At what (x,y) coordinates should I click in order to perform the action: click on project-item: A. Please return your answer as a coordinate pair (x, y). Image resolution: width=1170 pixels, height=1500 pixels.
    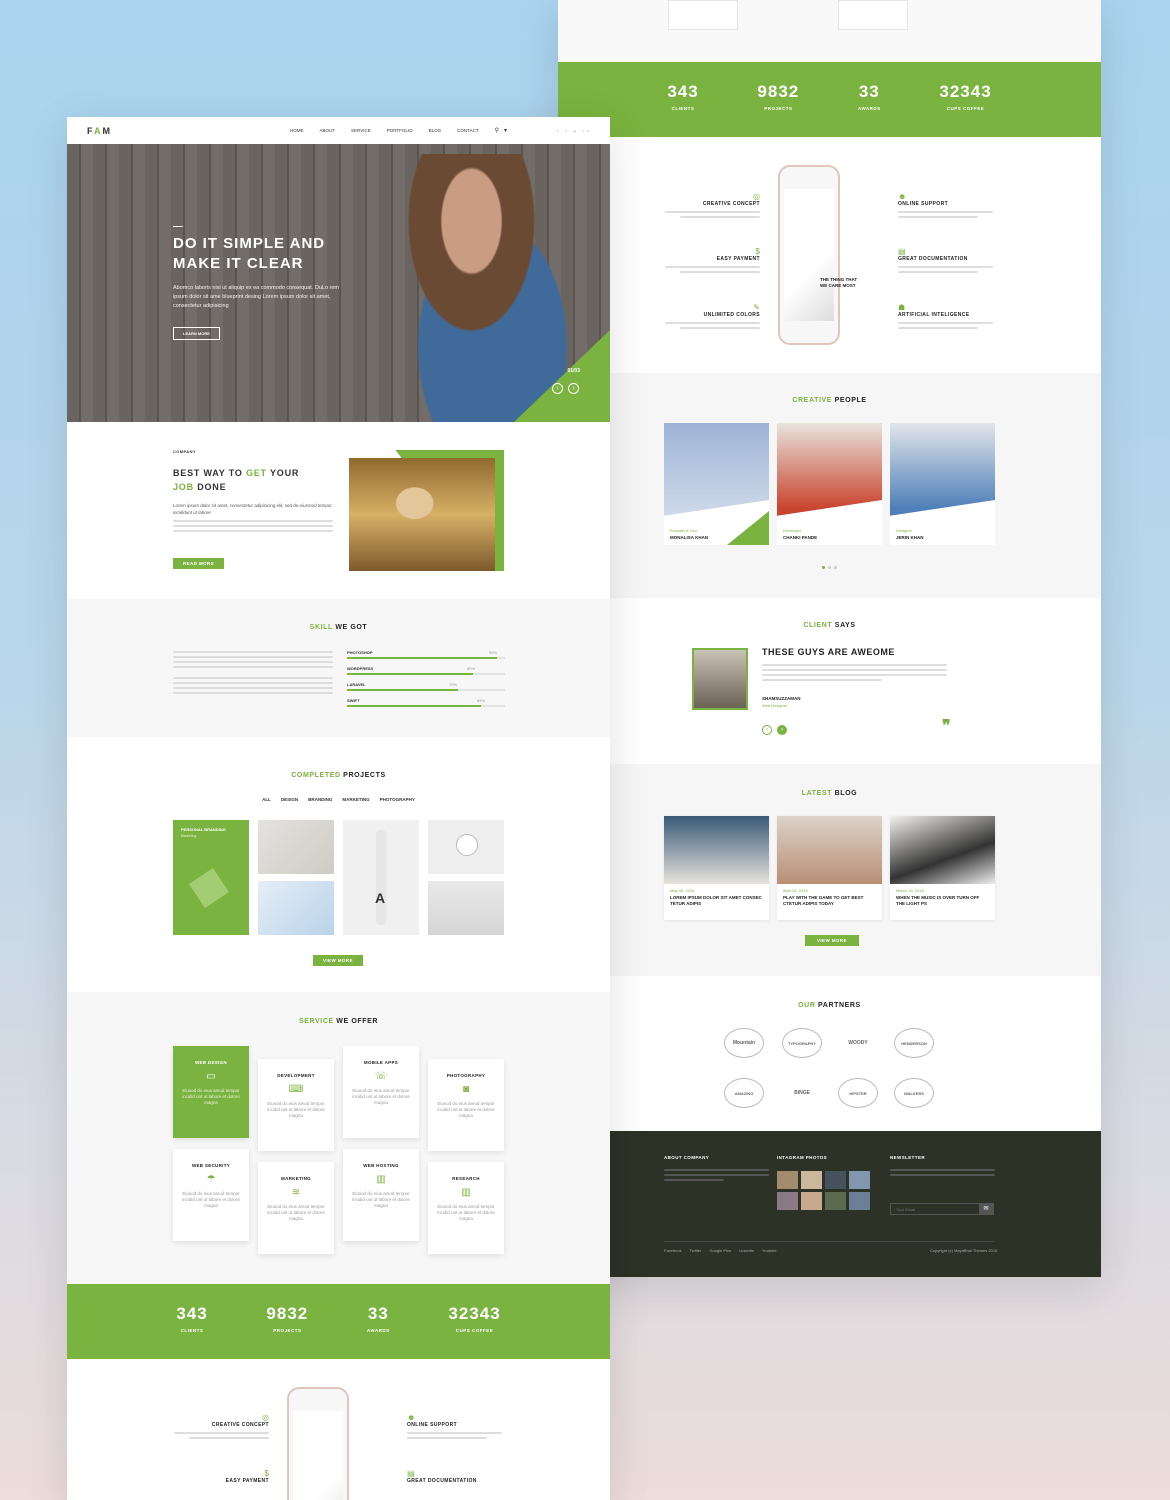
    Looking at the image, I should click on (381, 877).